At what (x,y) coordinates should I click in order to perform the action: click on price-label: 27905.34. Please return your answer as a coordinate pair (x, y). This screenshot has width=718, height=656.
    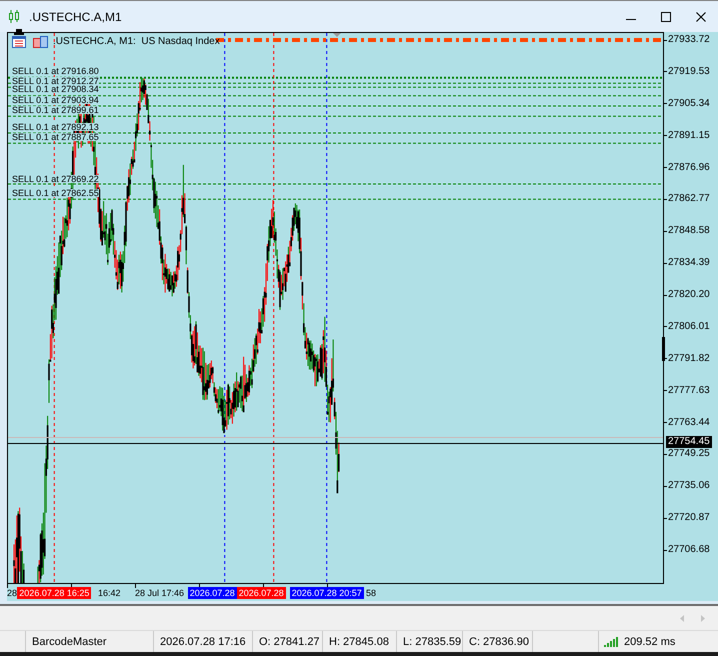
    Looking at the image, I should click on (689, 104).